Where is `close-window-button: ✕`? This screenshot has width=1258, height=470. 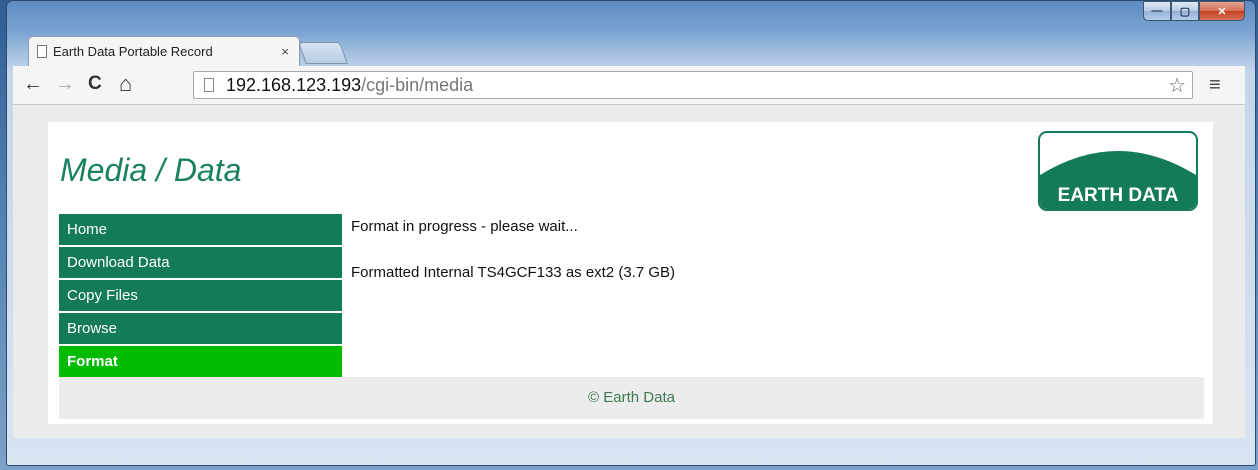
close-window-button: ✕ is located at coordinates (1222, 11).